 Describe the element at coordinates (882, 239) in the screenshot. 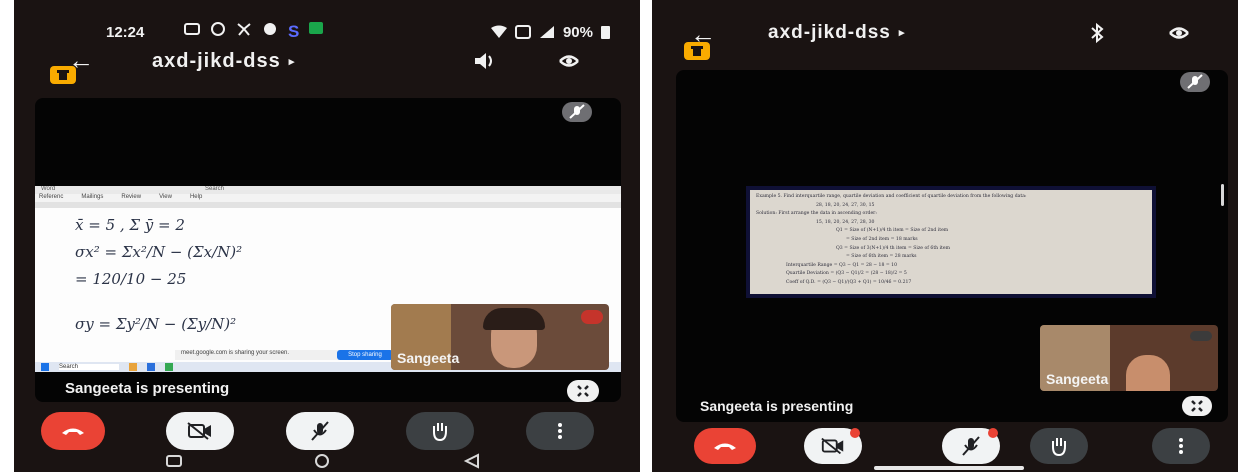

I see `text-line: = Size of 2nd item = 18 marks` at that location.